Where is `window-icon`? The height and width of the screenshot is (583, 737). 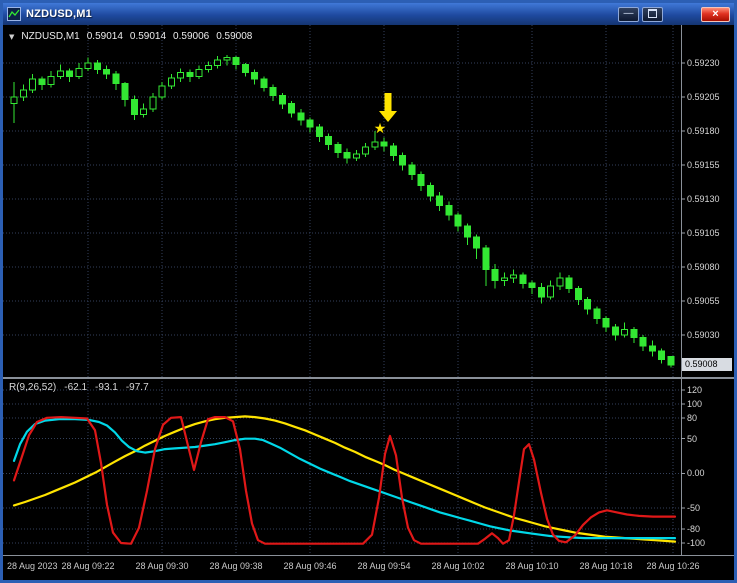
window-icon is located at coordinates (14, 14).